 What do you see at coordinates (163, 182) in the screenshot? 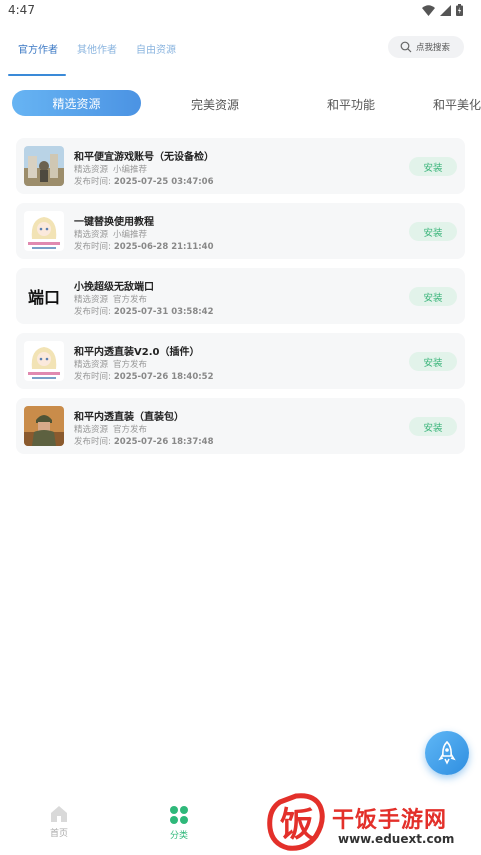
I see `card-date-value: 2025-07-25 03:47:06` at bounding box center [163, 182].